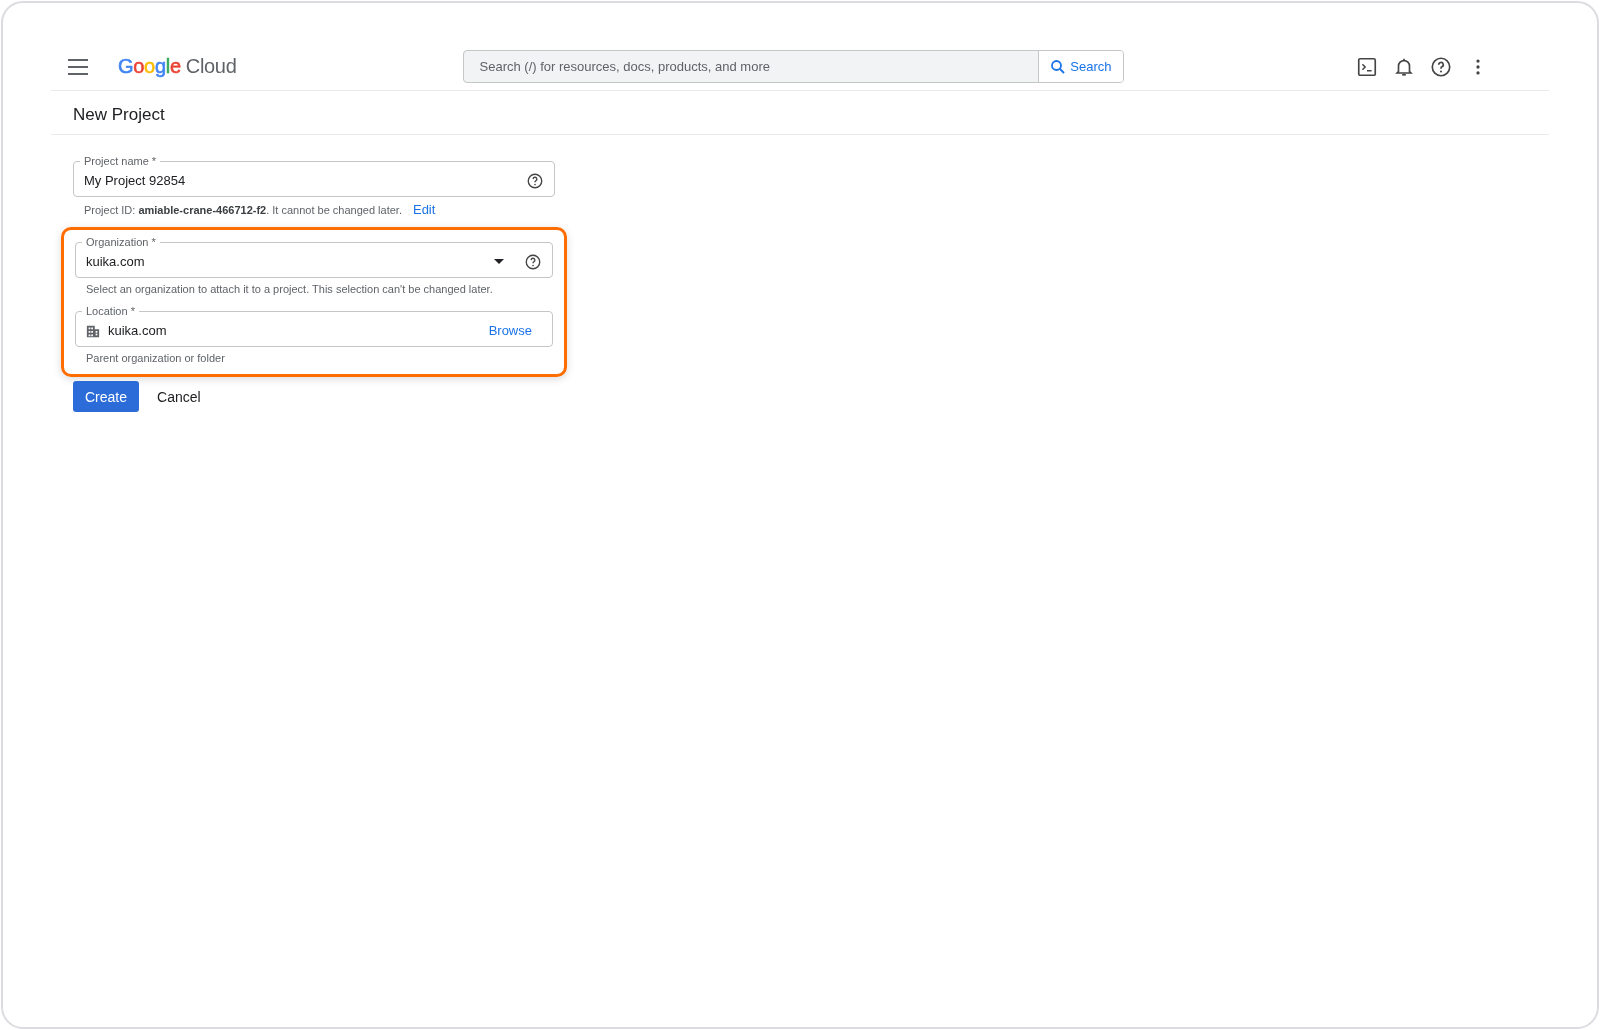 The width and height of the screenshot is (1600, 1030). What do you see at coordinates (499, 261) in the screenshot?
I see `caret-icon` at bounding box center [499, 261].